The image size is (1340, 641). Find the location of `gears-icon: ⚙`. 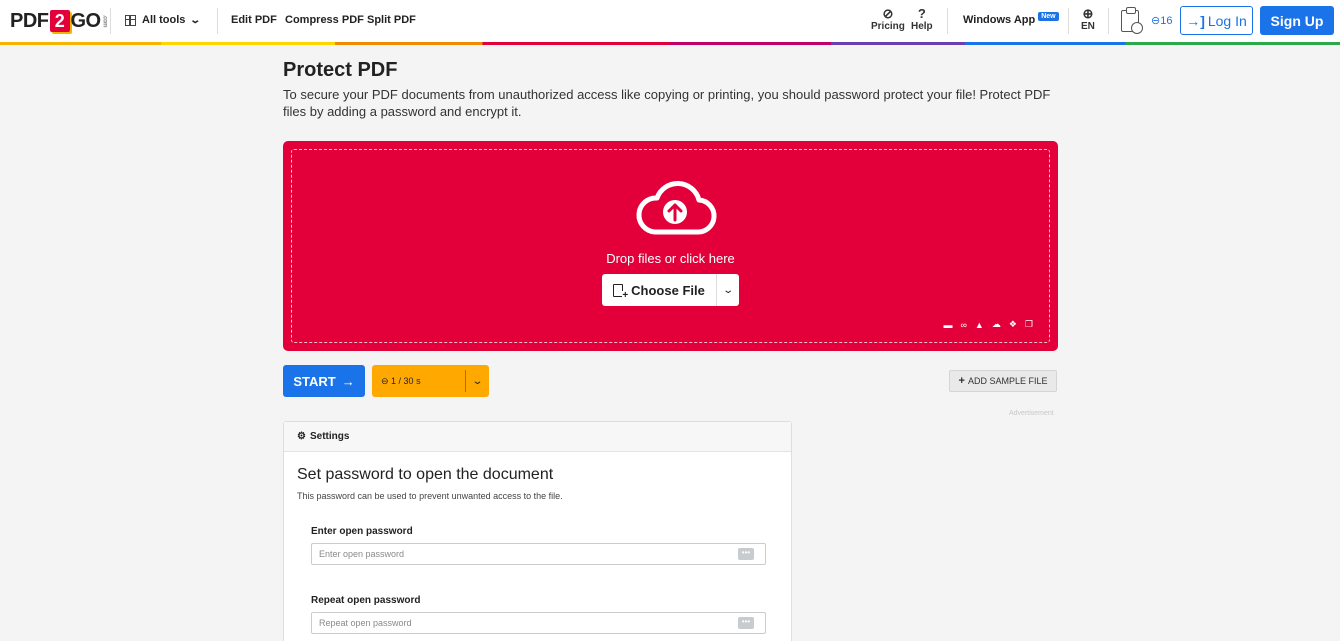

gears-icon: ⚙ is located at coordinates (301, 436).